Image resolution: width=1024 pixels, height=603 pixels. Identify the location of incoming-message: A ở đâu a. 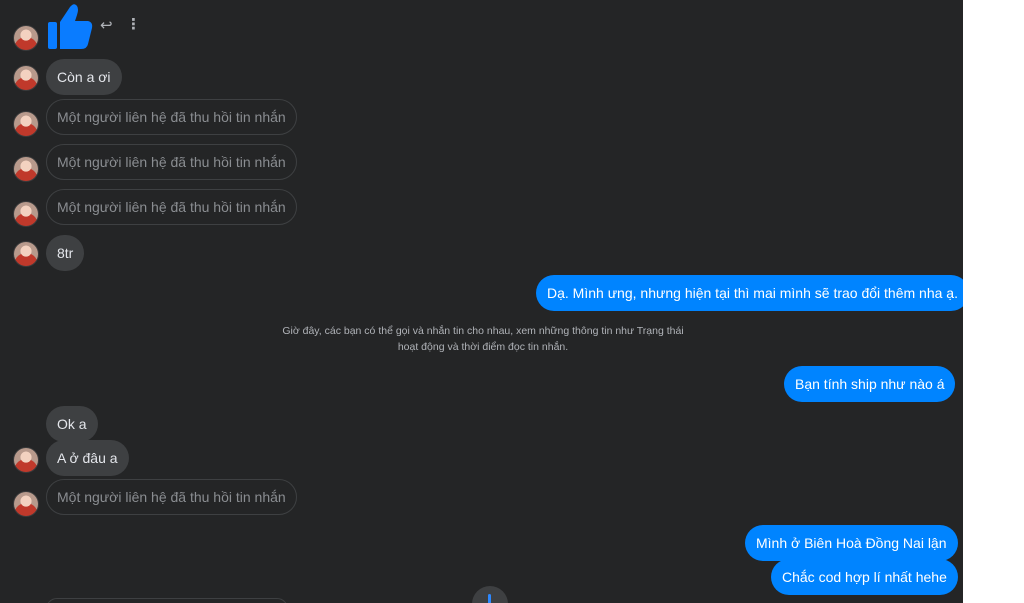
(87, 458).